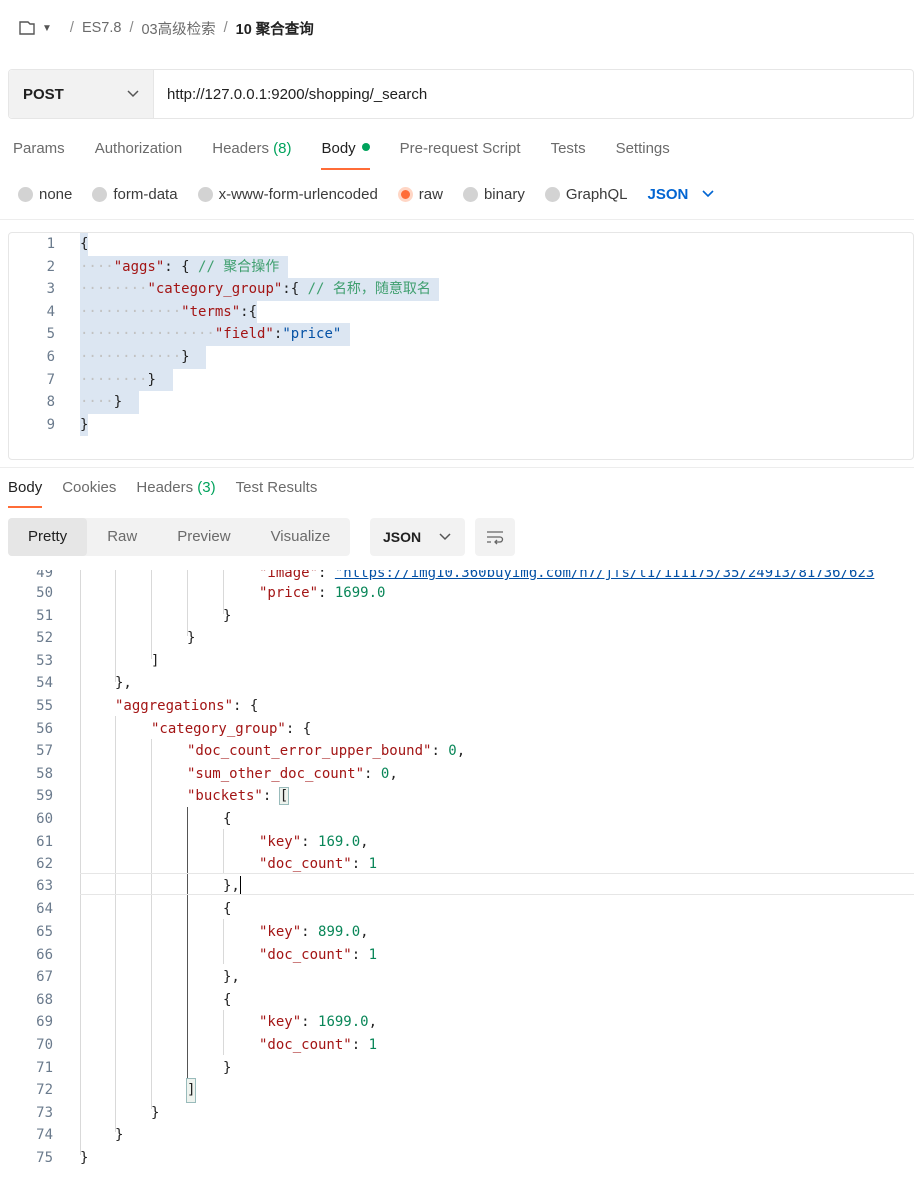  What do you see at coordinates (461, 267) in the screenshot?
I see `code-line: 2 ····"aggs": { // 聚合操作` at bounding box center [461, 267].